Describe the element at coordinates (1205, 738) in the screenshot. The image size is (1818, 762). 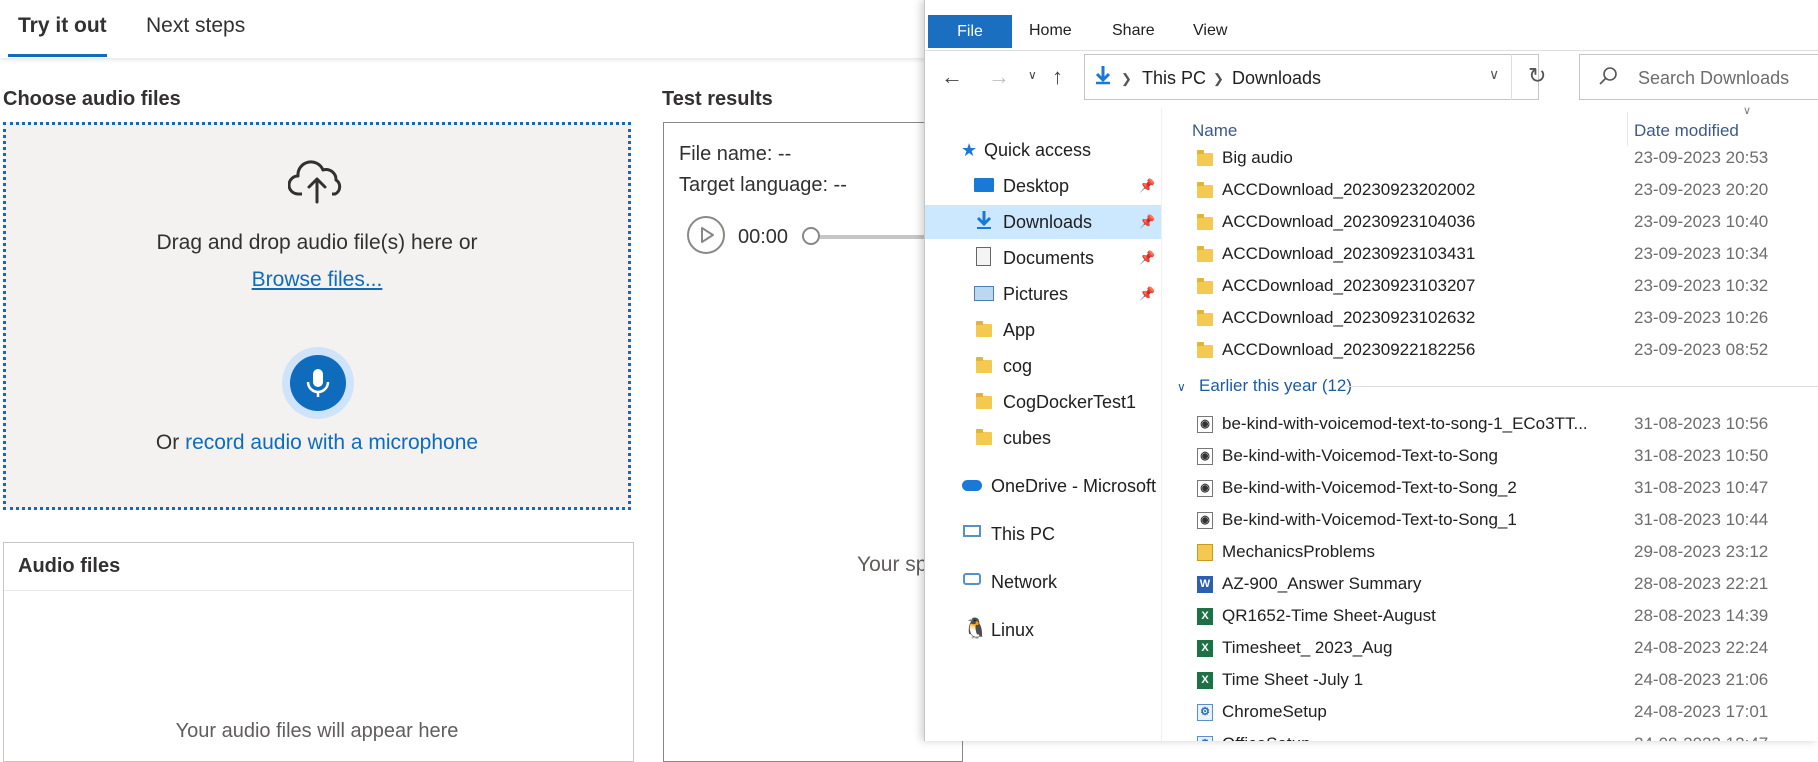
I see `setup-exe-icon: ⚙` at that location.